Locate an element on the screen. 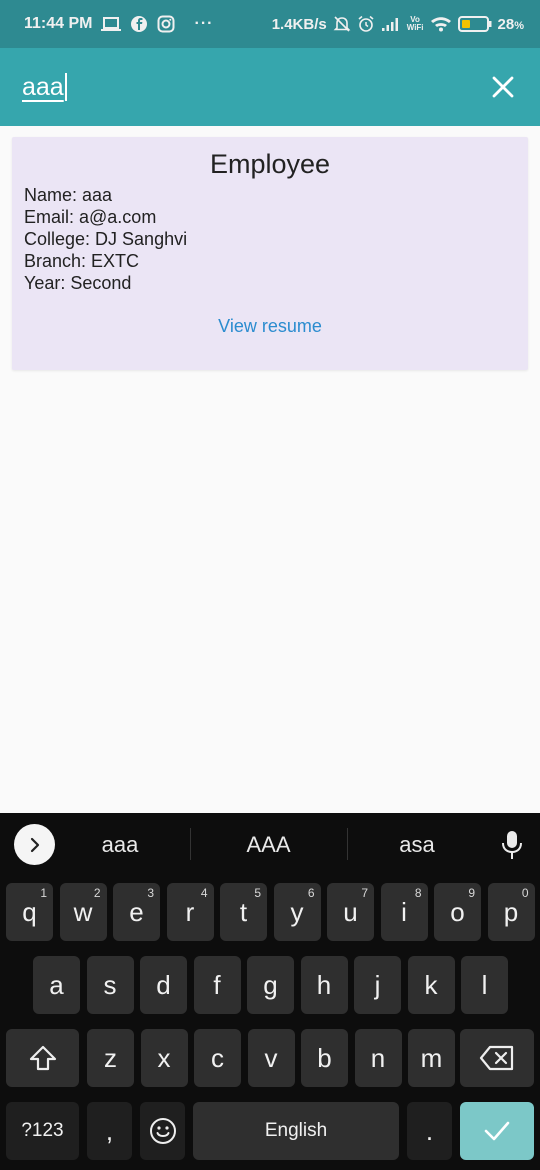  key-h: h is located at coordinates (324, 985).